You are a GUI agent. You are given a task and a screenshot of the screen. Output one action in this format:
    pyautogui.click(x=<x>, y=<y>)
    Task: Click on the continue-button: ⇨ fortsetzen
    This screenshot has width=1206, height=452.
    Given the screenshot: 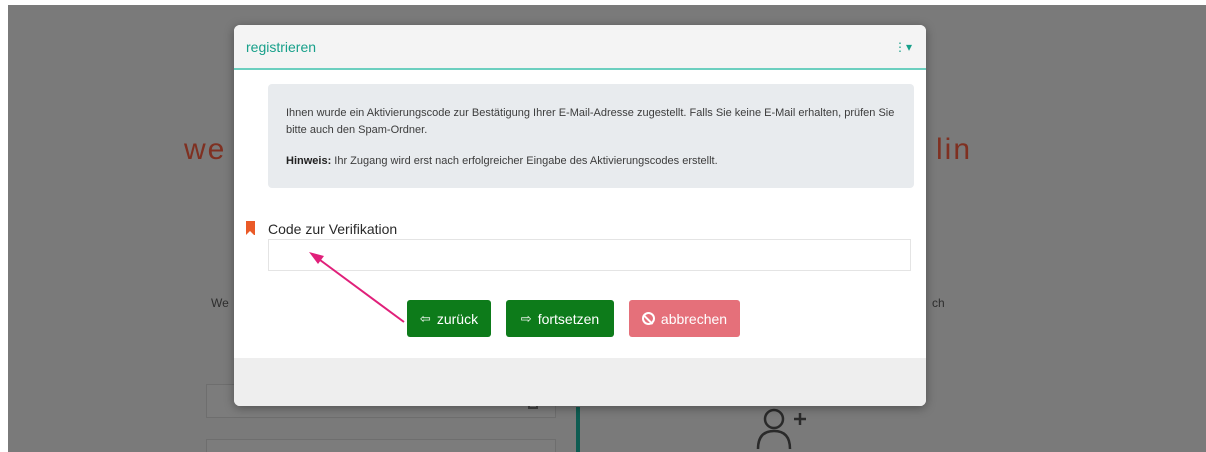 What is the action you would take?
    pyautogui.click(x=560, y=318)
    